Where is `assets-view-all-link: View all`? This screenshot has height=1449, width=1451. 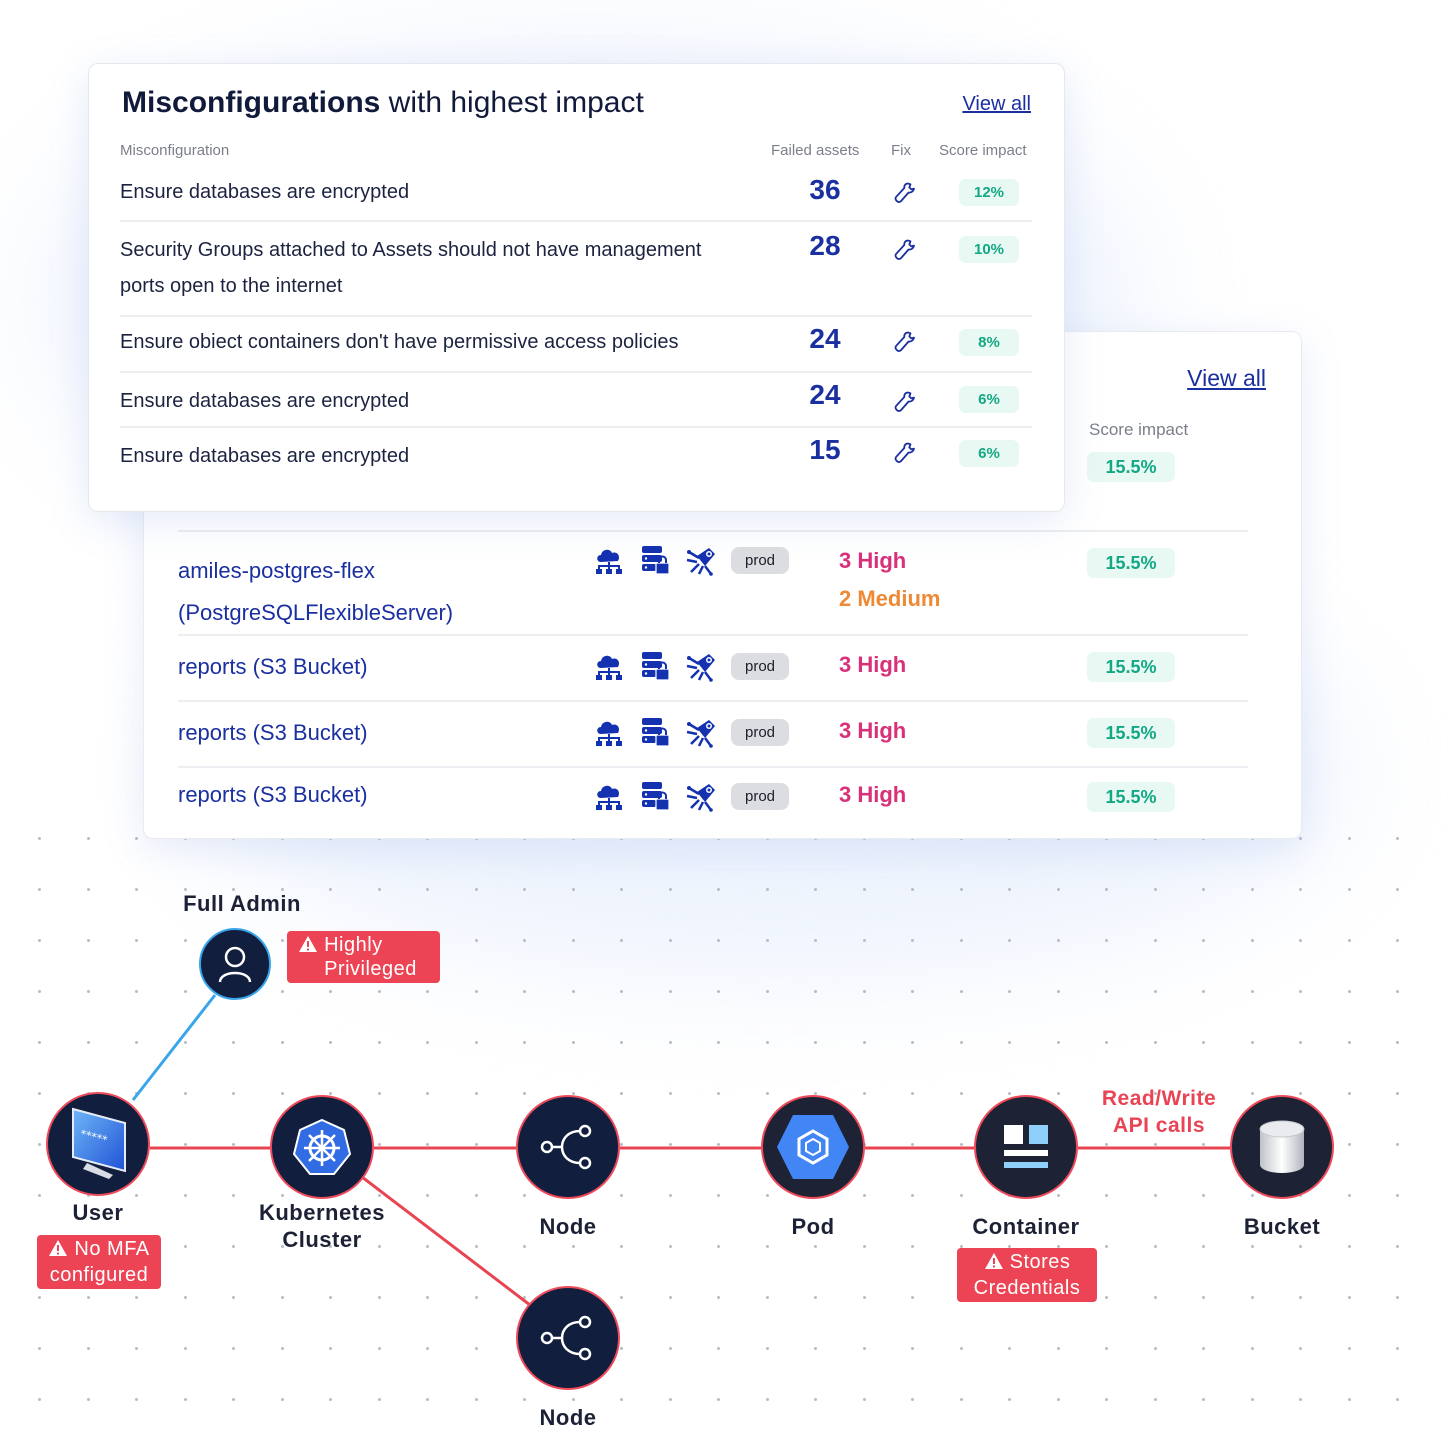 assets-view-all-link: View all is located at coordinates (1226, 378).